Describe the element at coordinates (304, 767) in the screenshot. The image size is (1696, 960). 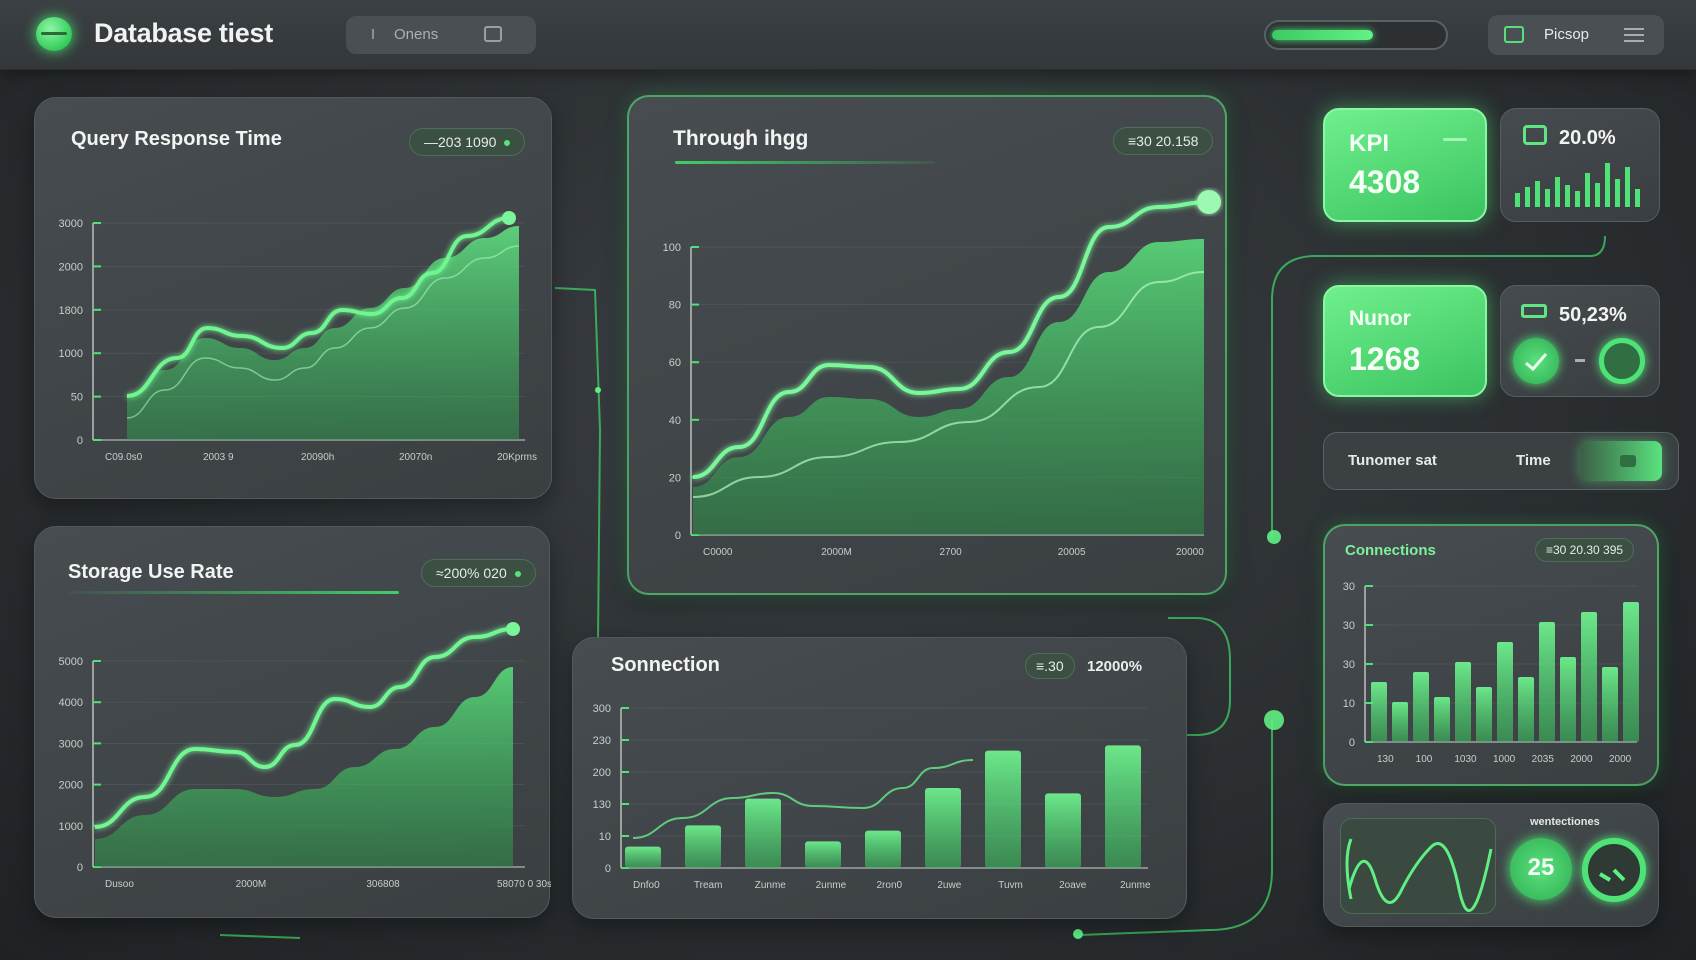
I see `storage-area` at that location.